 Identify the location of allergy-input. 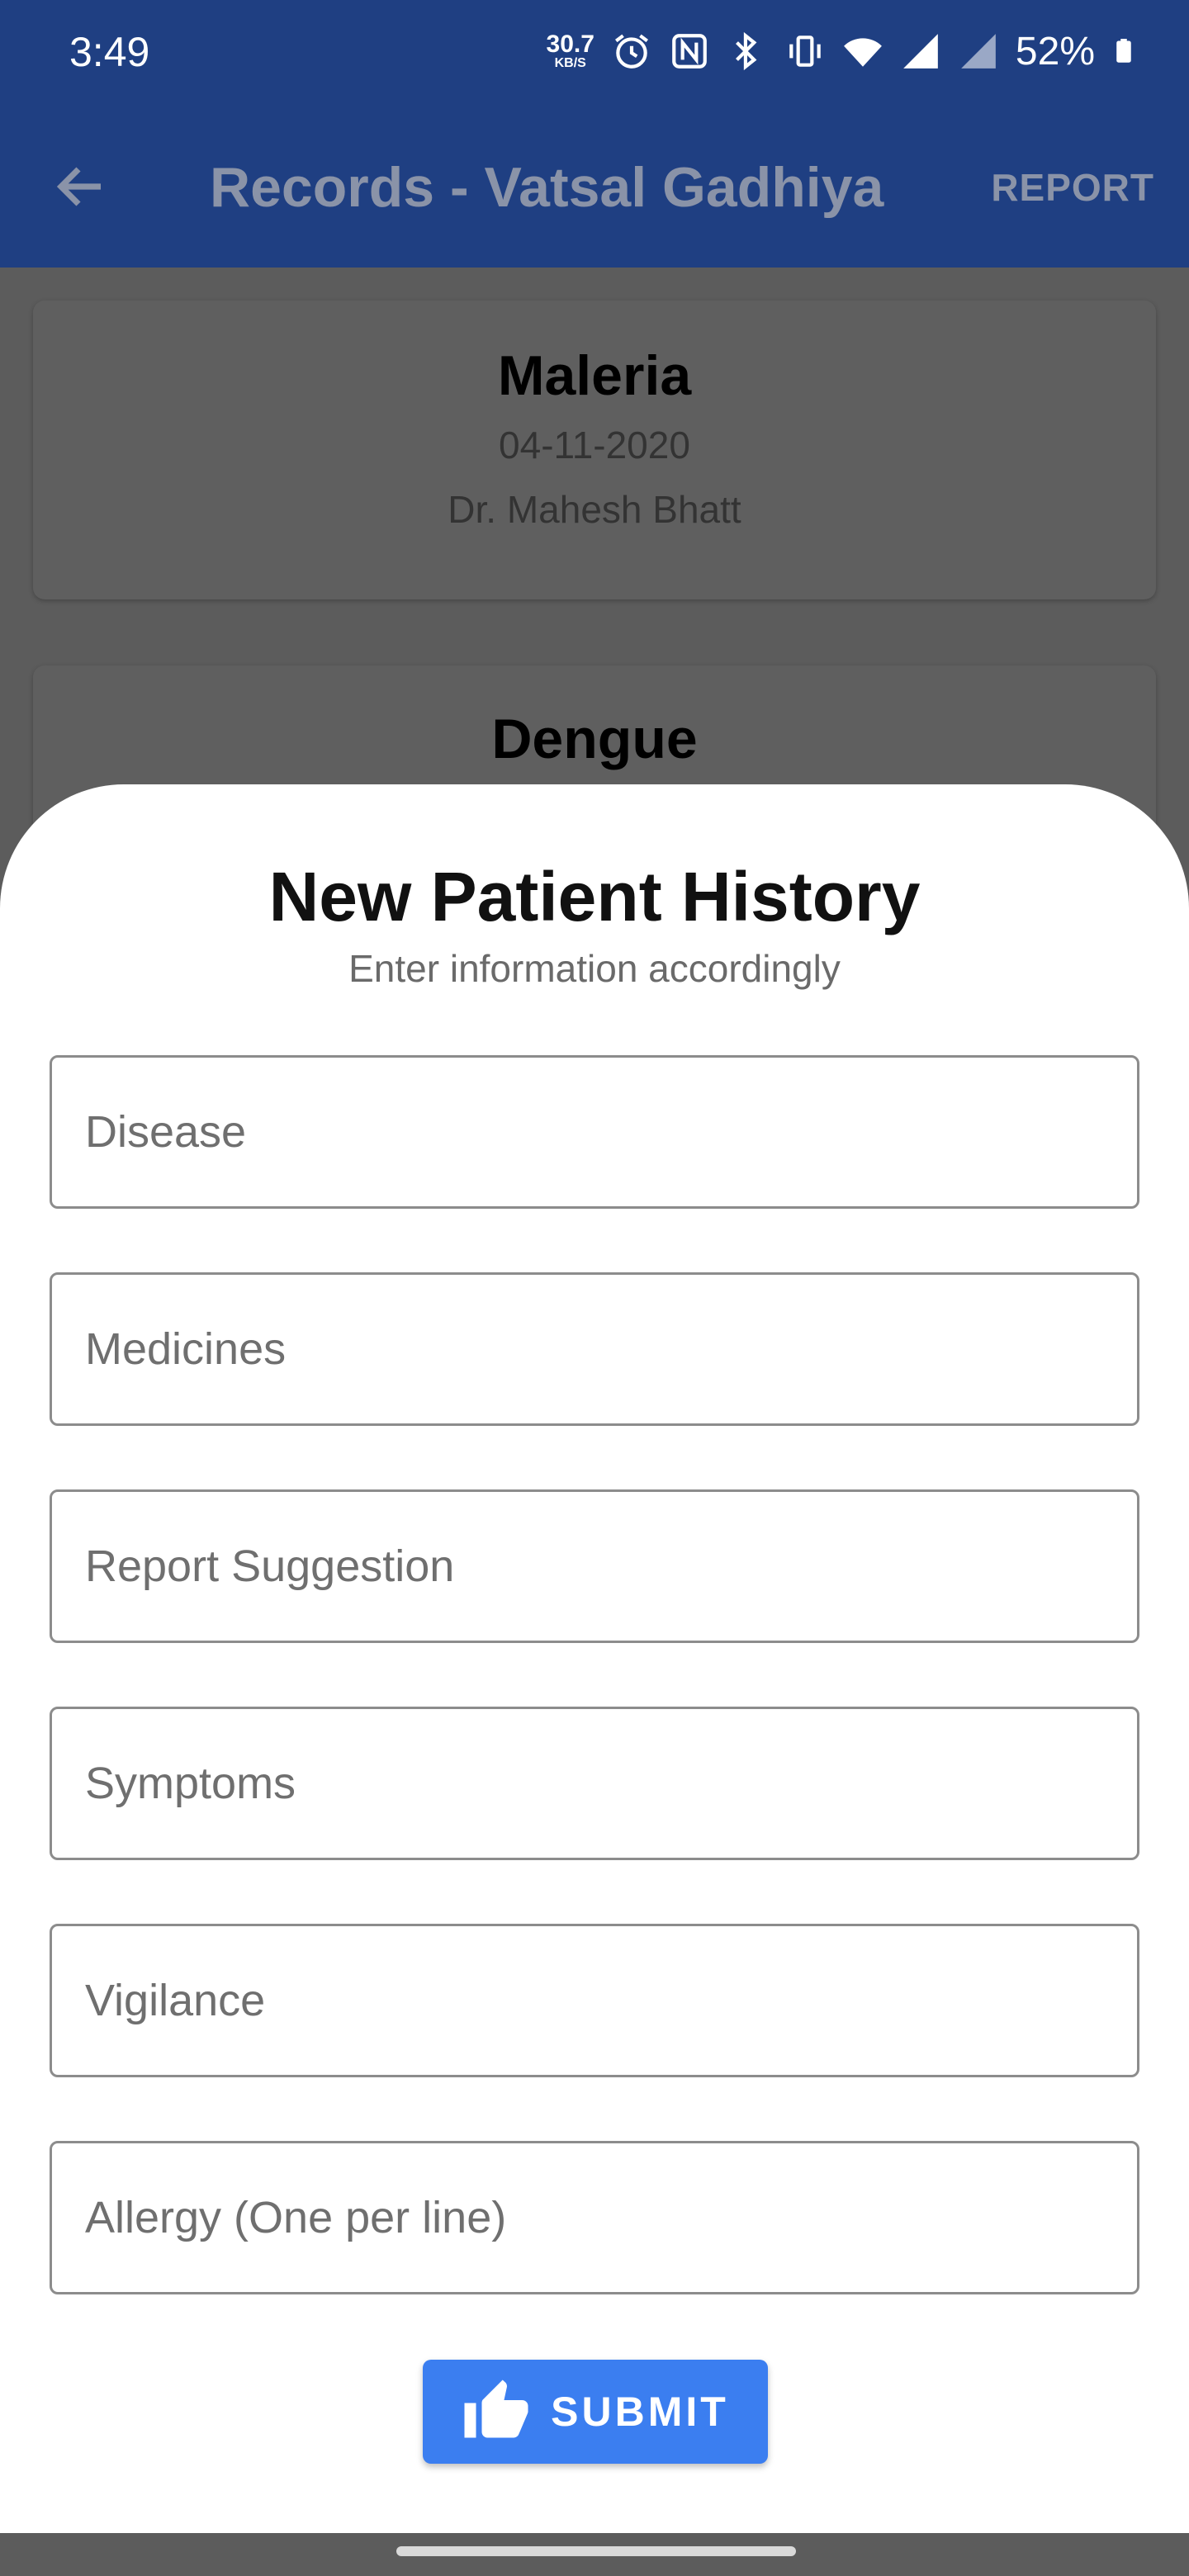
(594, 2217).